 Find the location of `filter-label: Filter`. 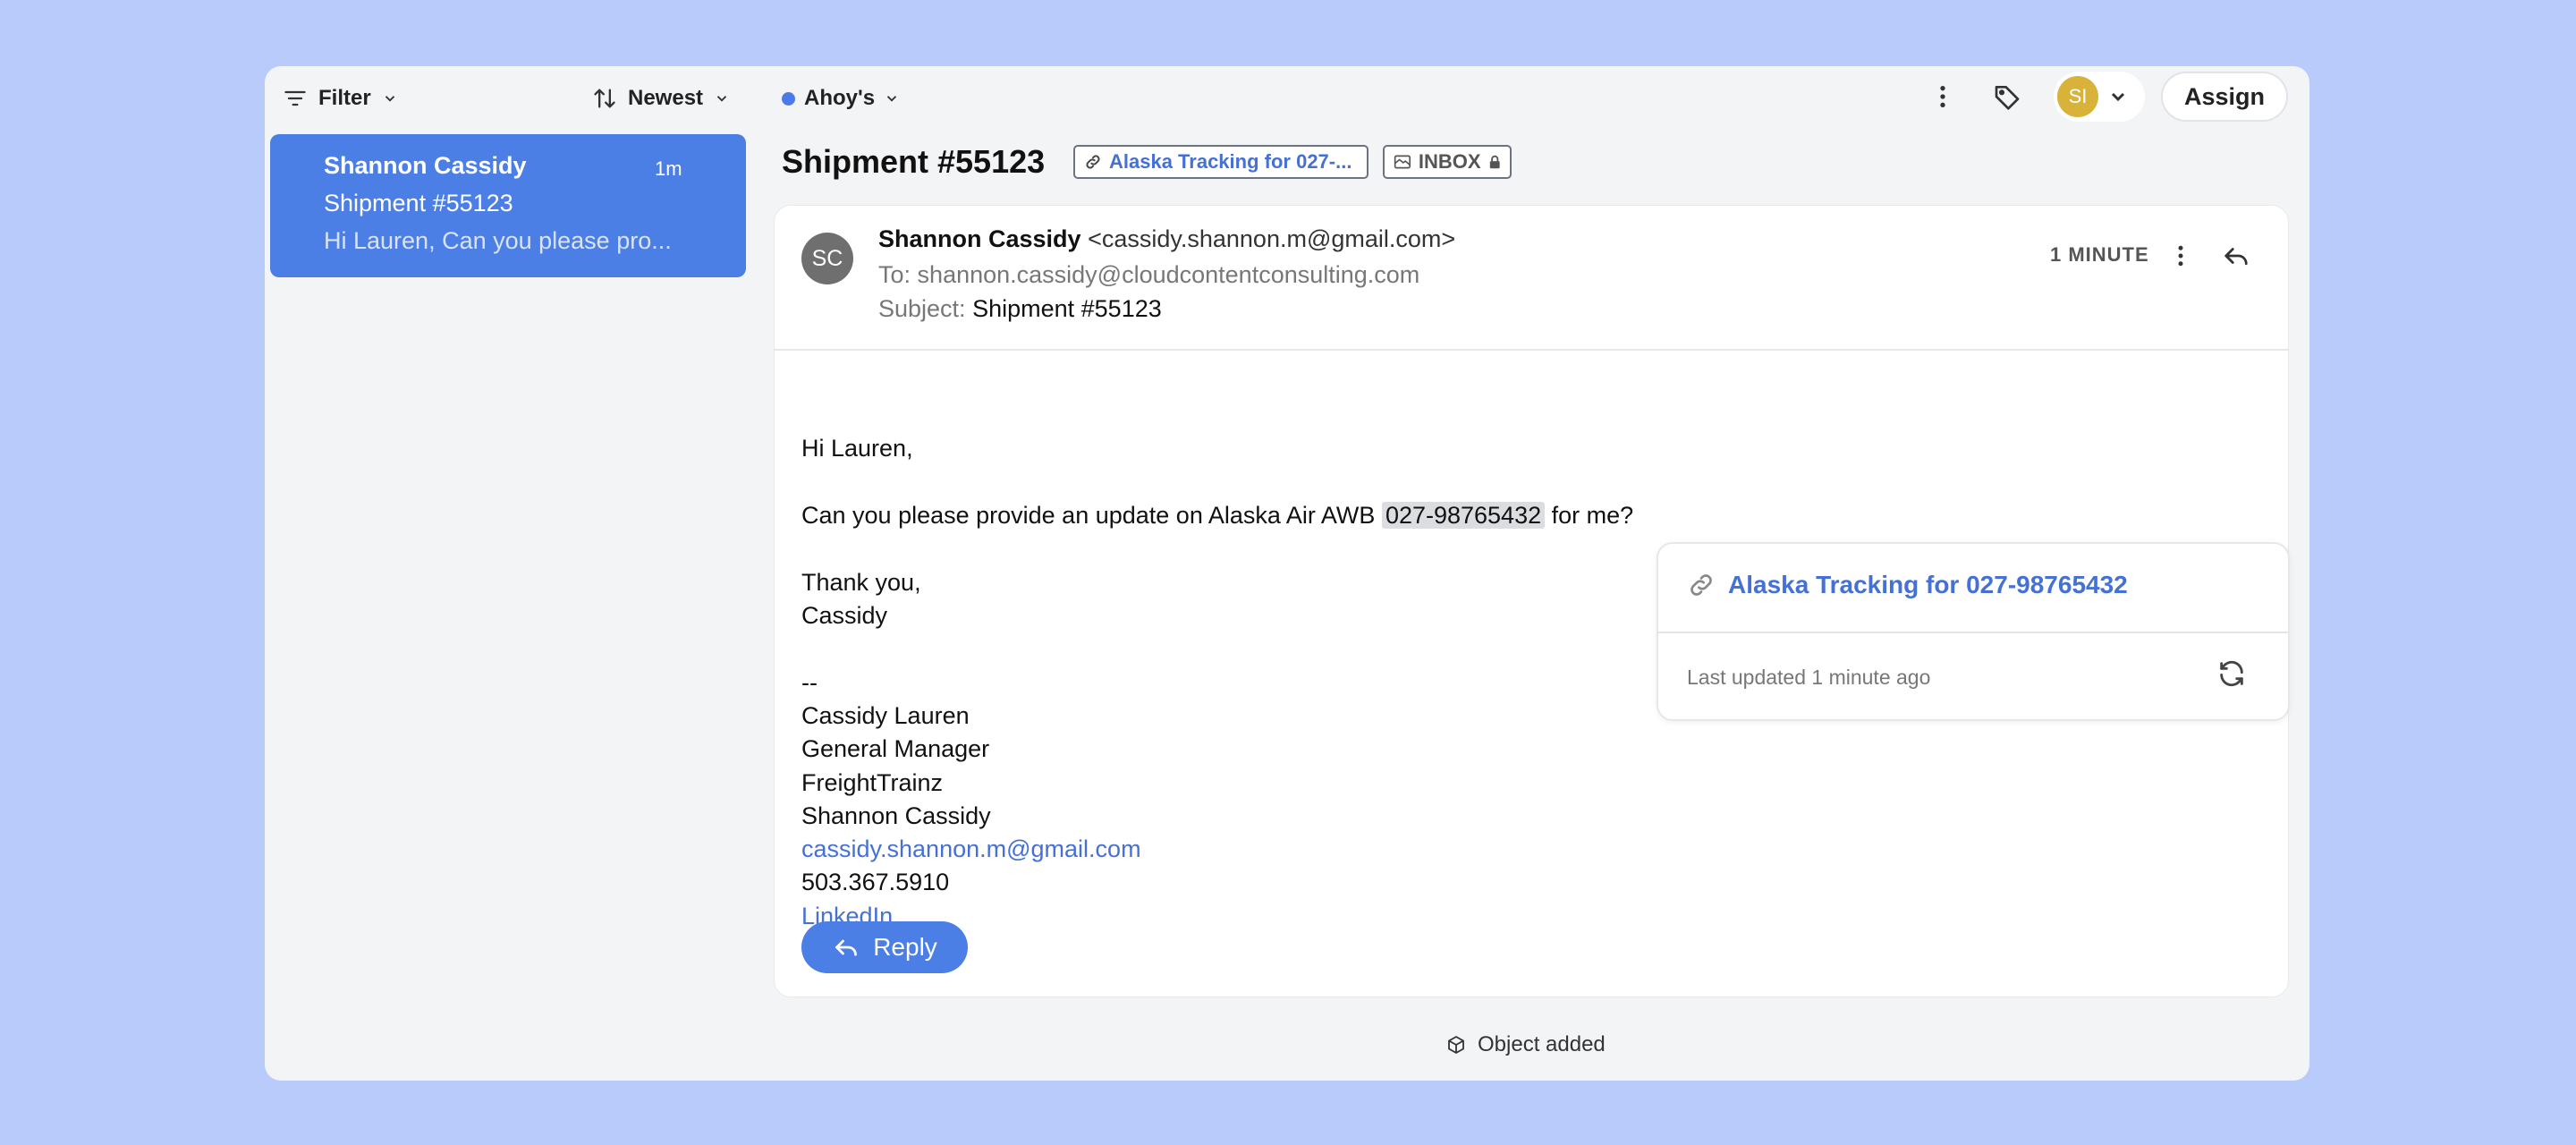

filter-label: Filter is located at coordinates (344, 98).